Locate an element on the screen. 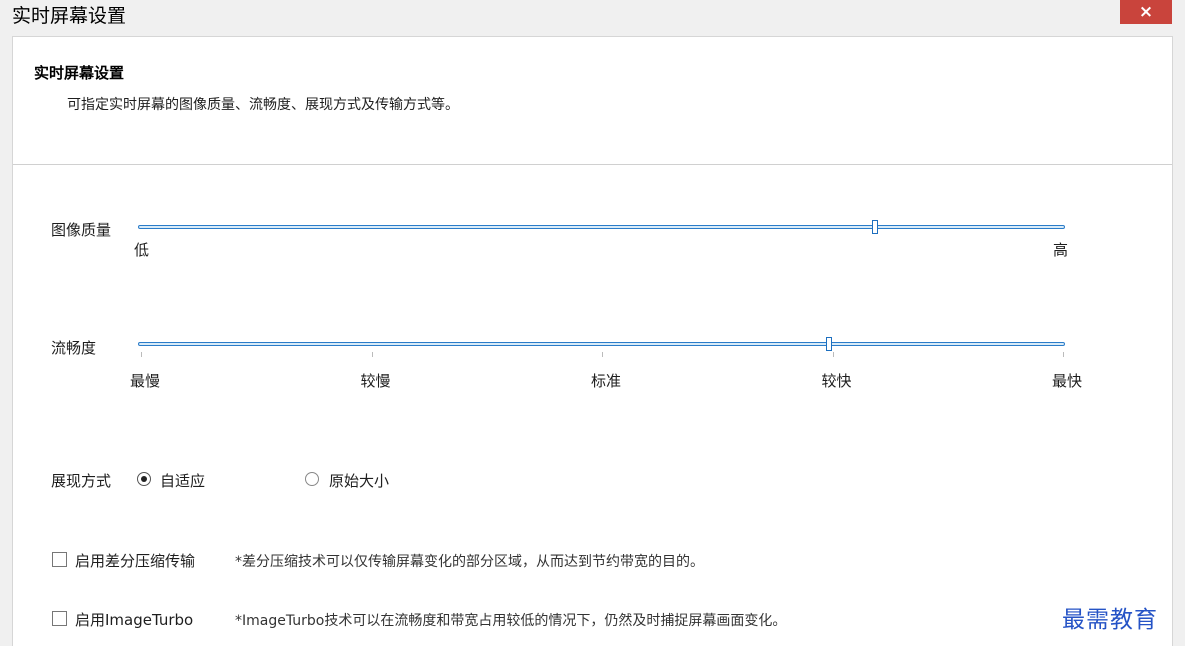  diff-compress-label: 启用差分压缩传输 is located at coordinates (135, 560).